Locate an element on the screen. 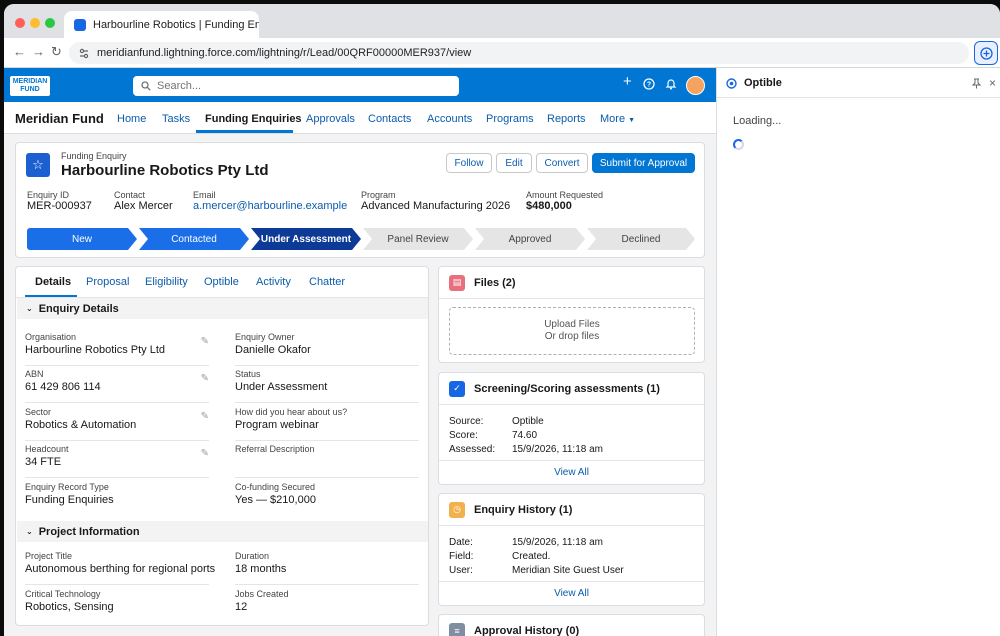 The image size is (1000, 636). nav-item-more: More ▼ is located at coordinates (617, 119).